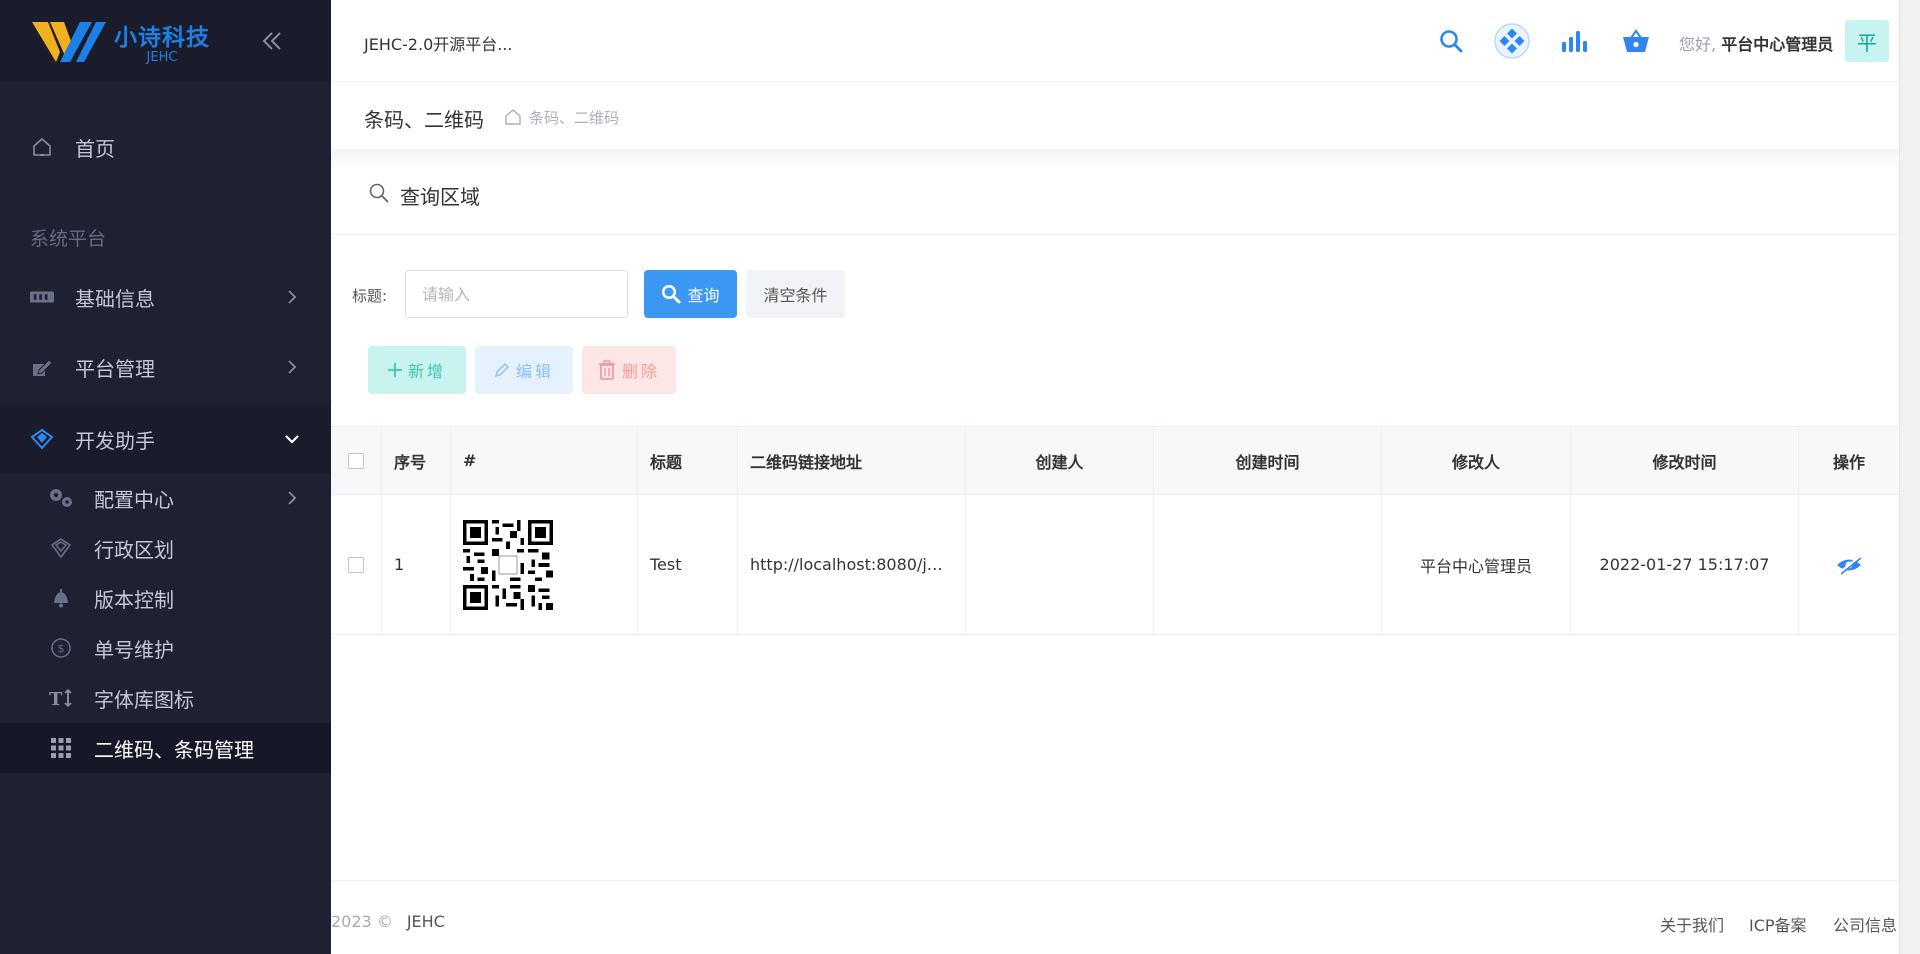  I want to click on bar-chart-icon, so click(1574, 41).